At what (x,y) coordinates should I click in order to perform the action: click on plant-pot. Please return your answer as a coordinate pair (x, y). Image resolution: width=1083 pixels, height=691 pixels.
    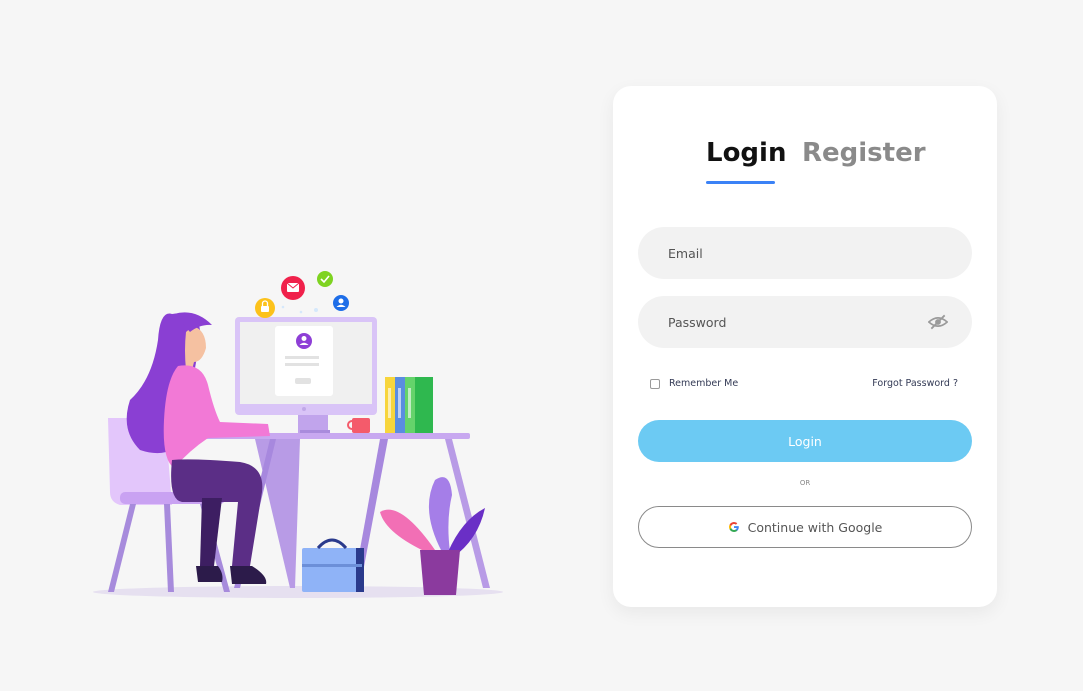
    Looking at the image, I should click on (440, 572).